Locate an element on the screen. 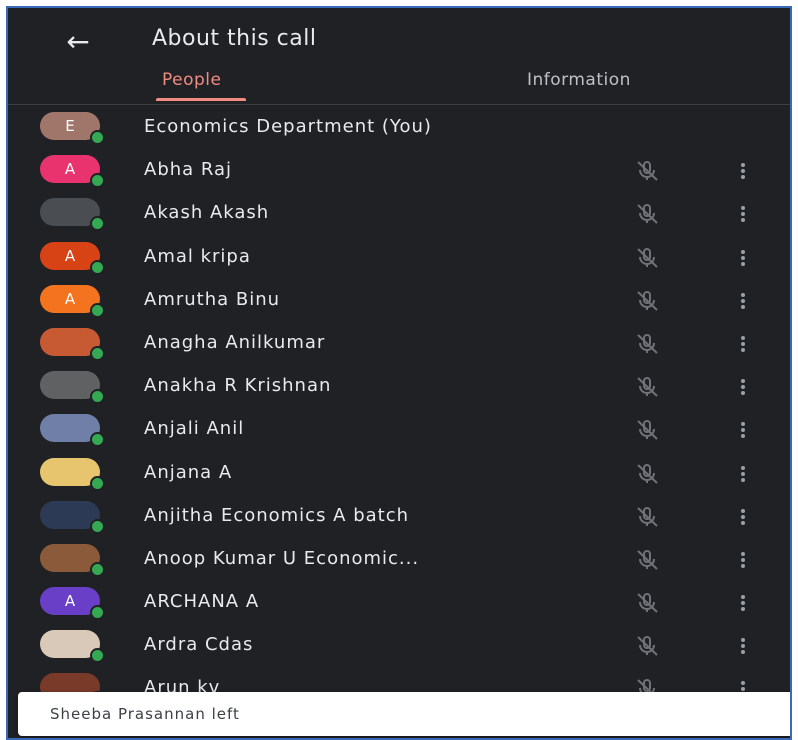 Image resolution: width=798 pixels, height=740 pixels. participant-row: Anagha Anilkumar is located at coordinates (399, 343).